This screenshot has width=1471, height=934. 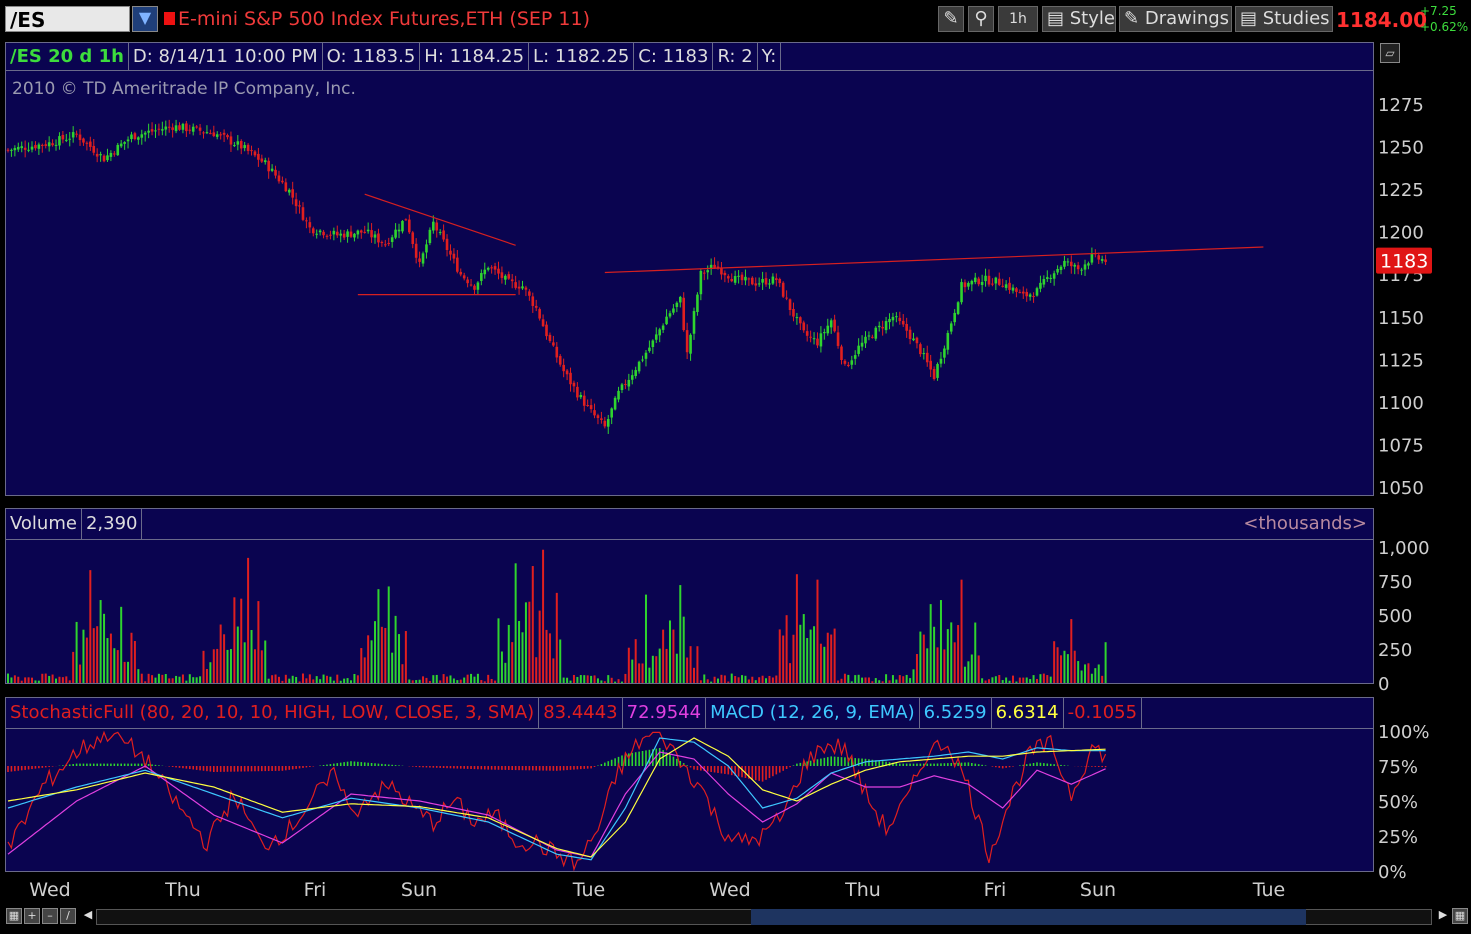 What do you see at coordinates (729, 890) in the screenshot?
I see `time-axis-label: Wed` at bounding box center [729, 890].